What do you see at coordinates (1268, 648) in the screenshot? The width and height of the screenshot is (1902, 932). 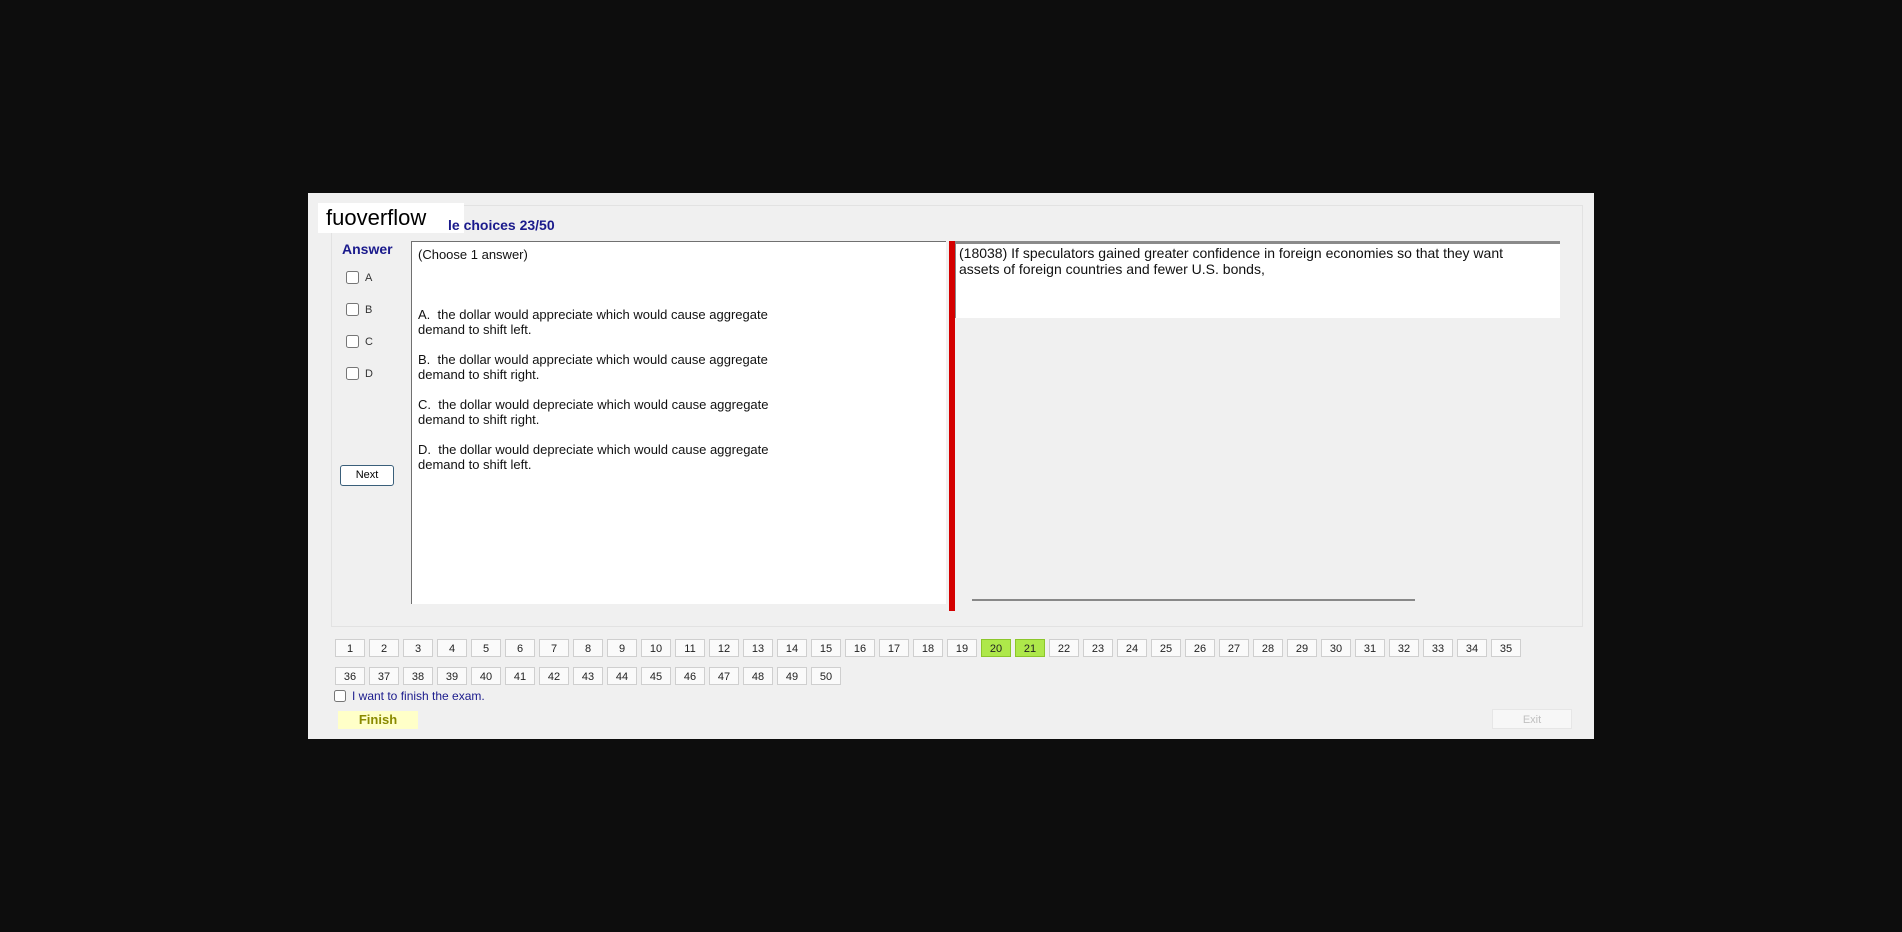 I see `question-nav-28: 28` at bounding box center [1268, 648].